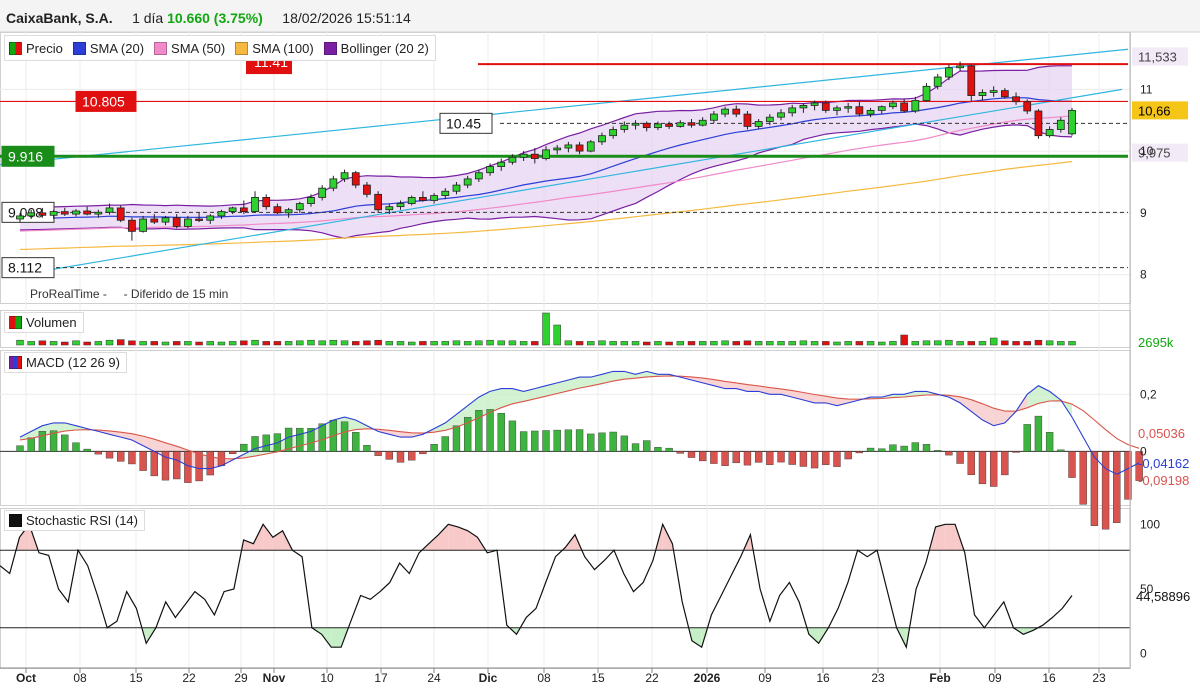  What do you see at coordinates (1150, 524) in the screenshot?
I see `stoch-y-tick-label: 100` at bounding box center [1150, 524].